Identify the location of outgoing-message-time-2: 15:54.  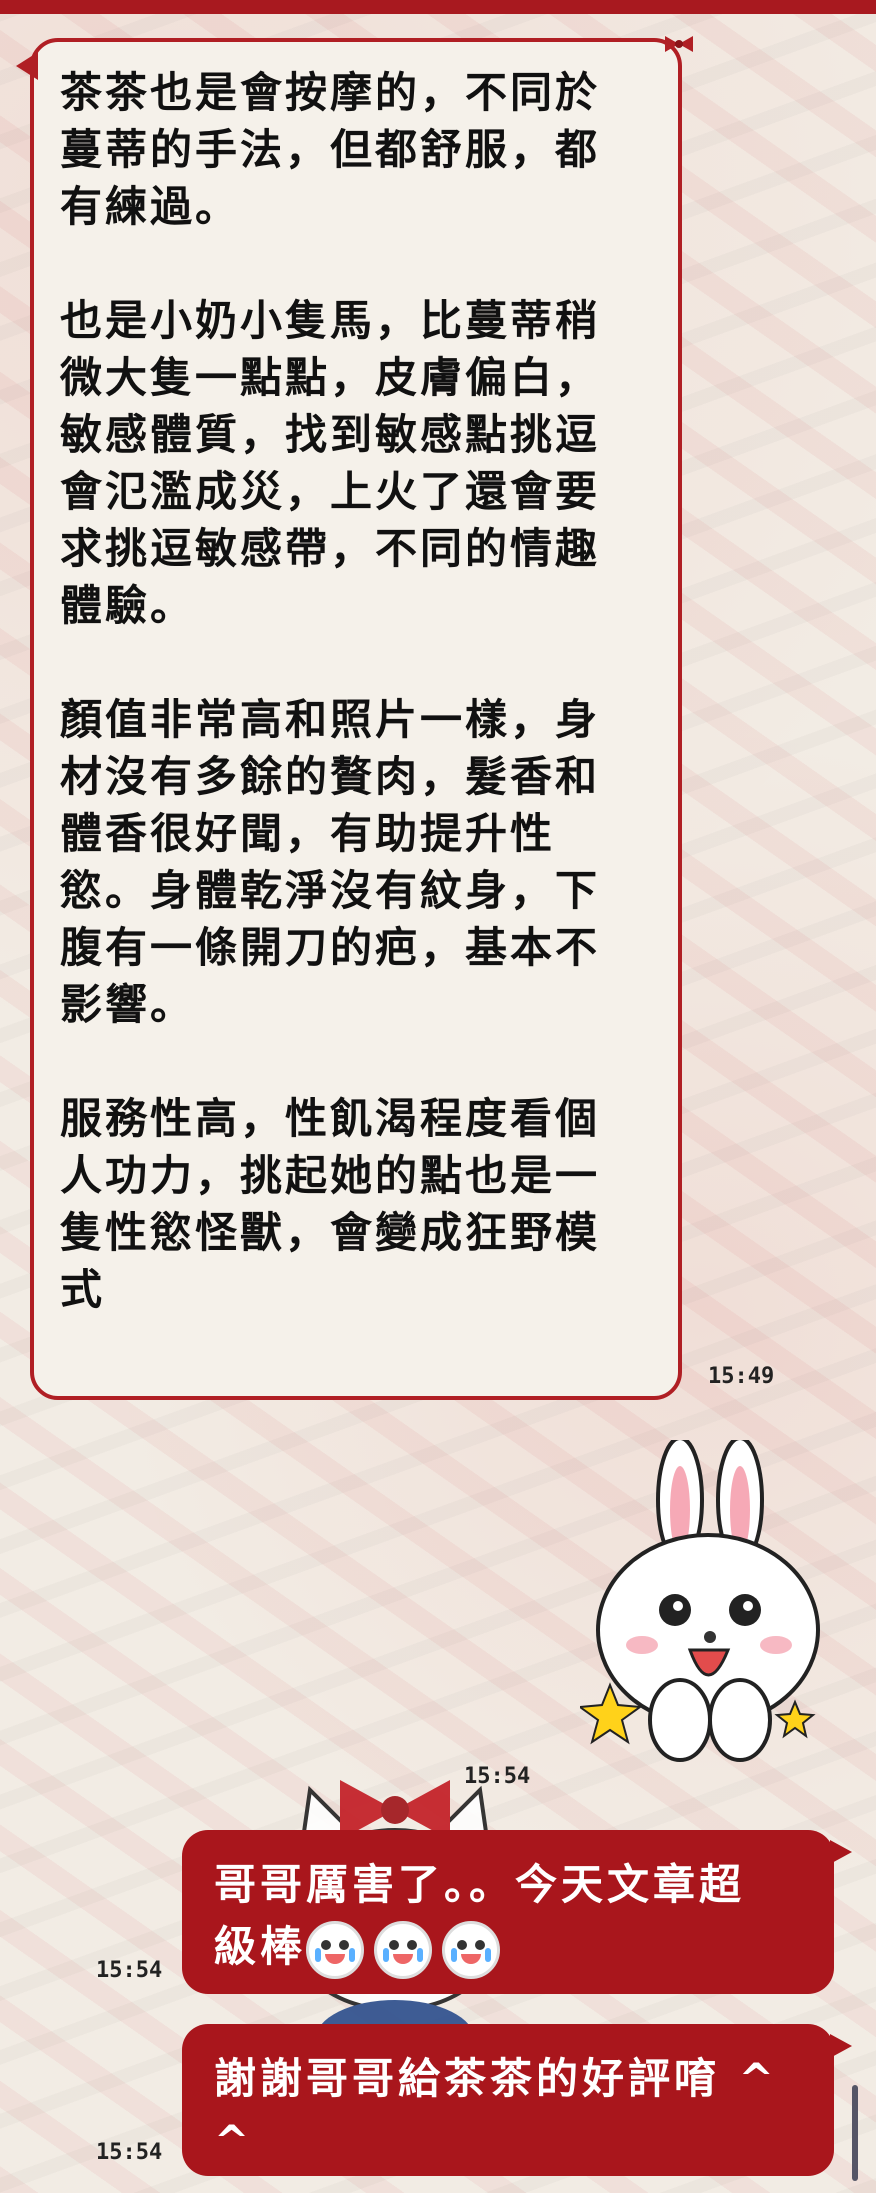
(129, 2152).